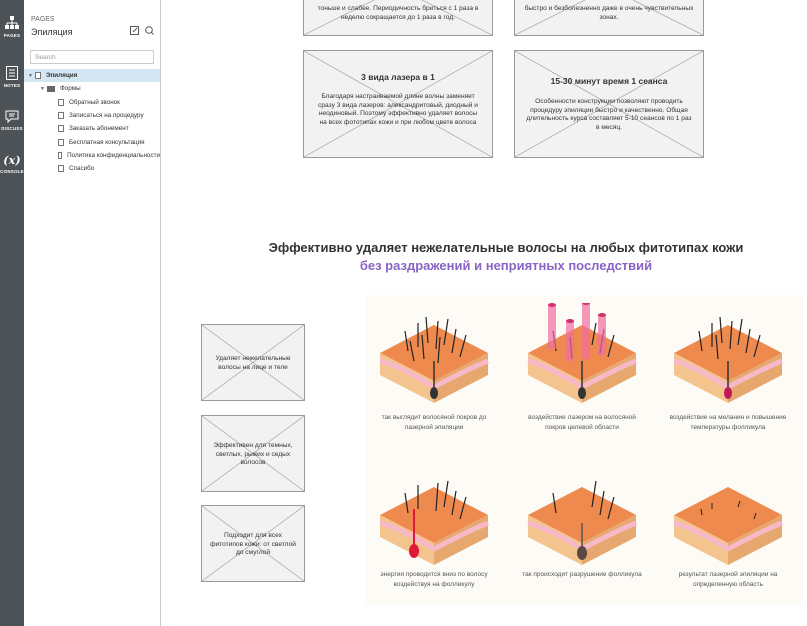  I want to click on tree-item-label: Заказать абонемент, so click(99, 129).